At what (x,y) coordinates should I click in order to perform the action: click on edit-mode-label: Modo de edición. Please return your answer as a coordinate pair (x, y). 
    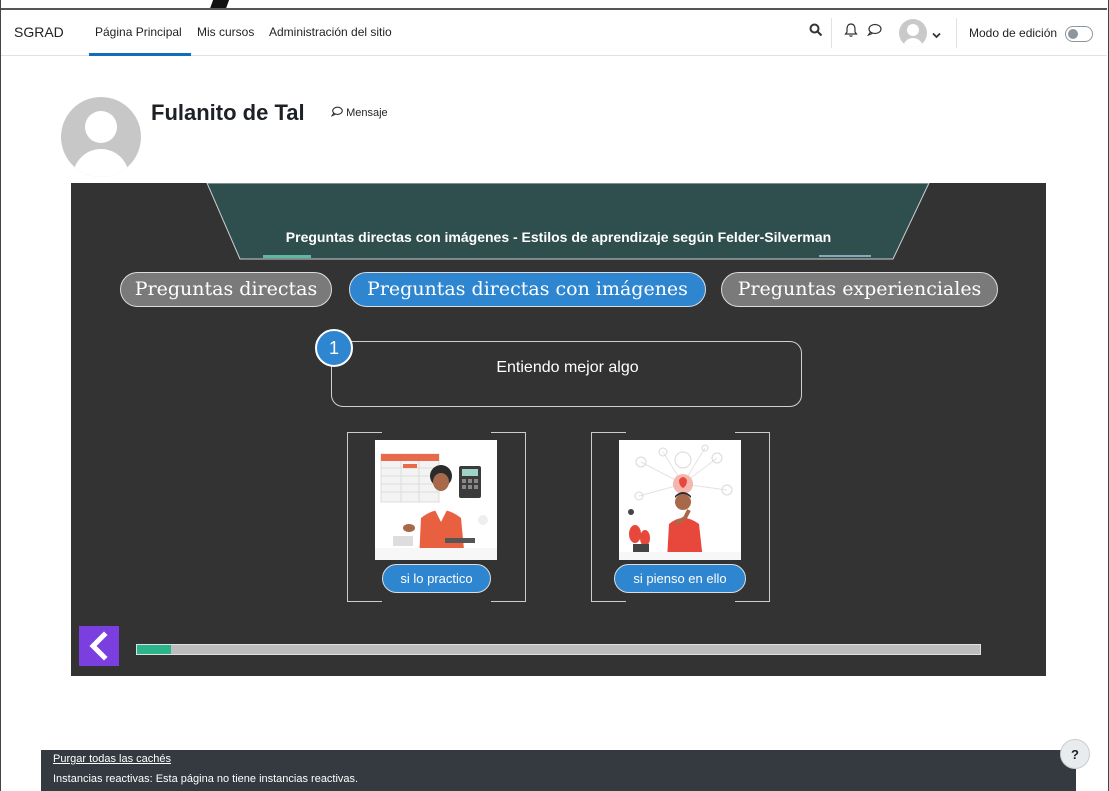
    Looking at the image, I should click on (1013, 33).